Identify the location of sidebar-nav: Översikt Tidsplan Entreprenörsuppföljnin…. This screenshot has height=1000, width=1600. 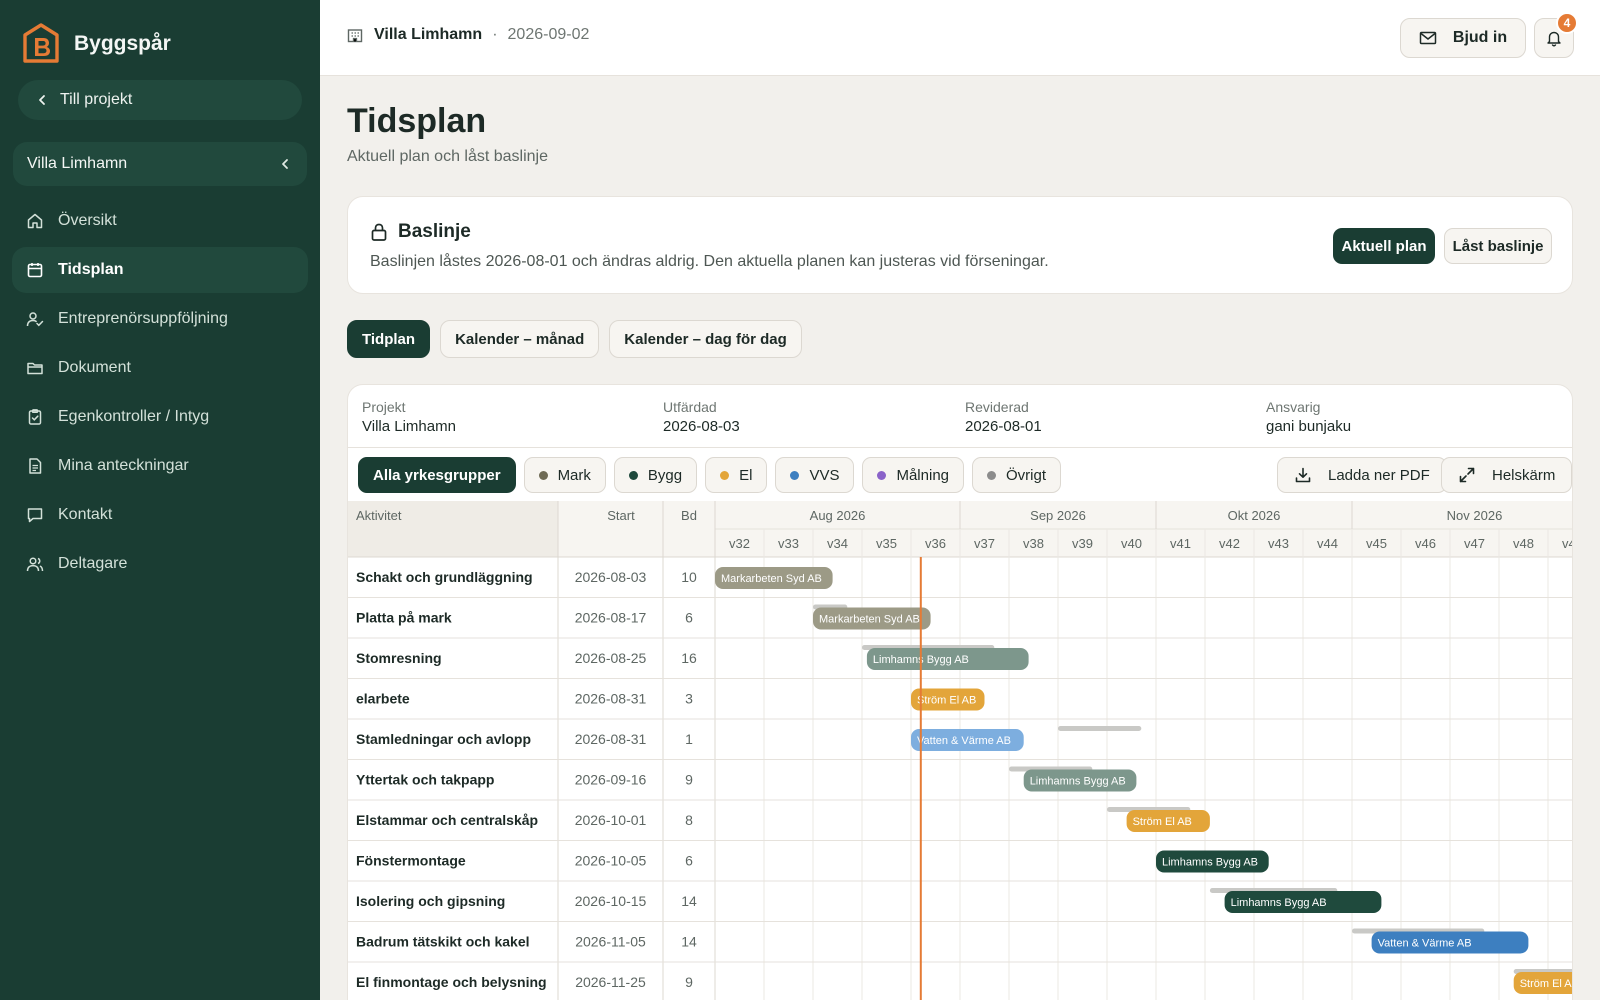
(160, 394).